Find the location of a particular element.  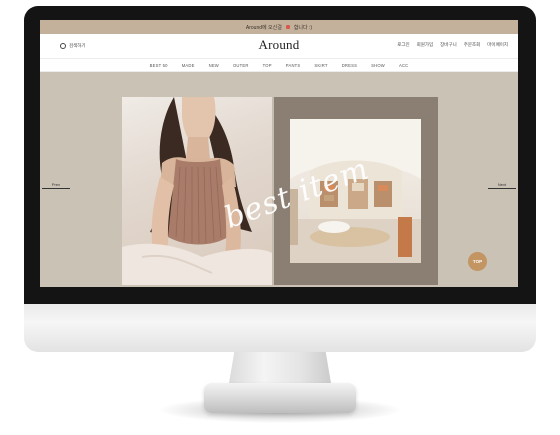

prev-slide-button: Prev is located at coordinates (56, 185).